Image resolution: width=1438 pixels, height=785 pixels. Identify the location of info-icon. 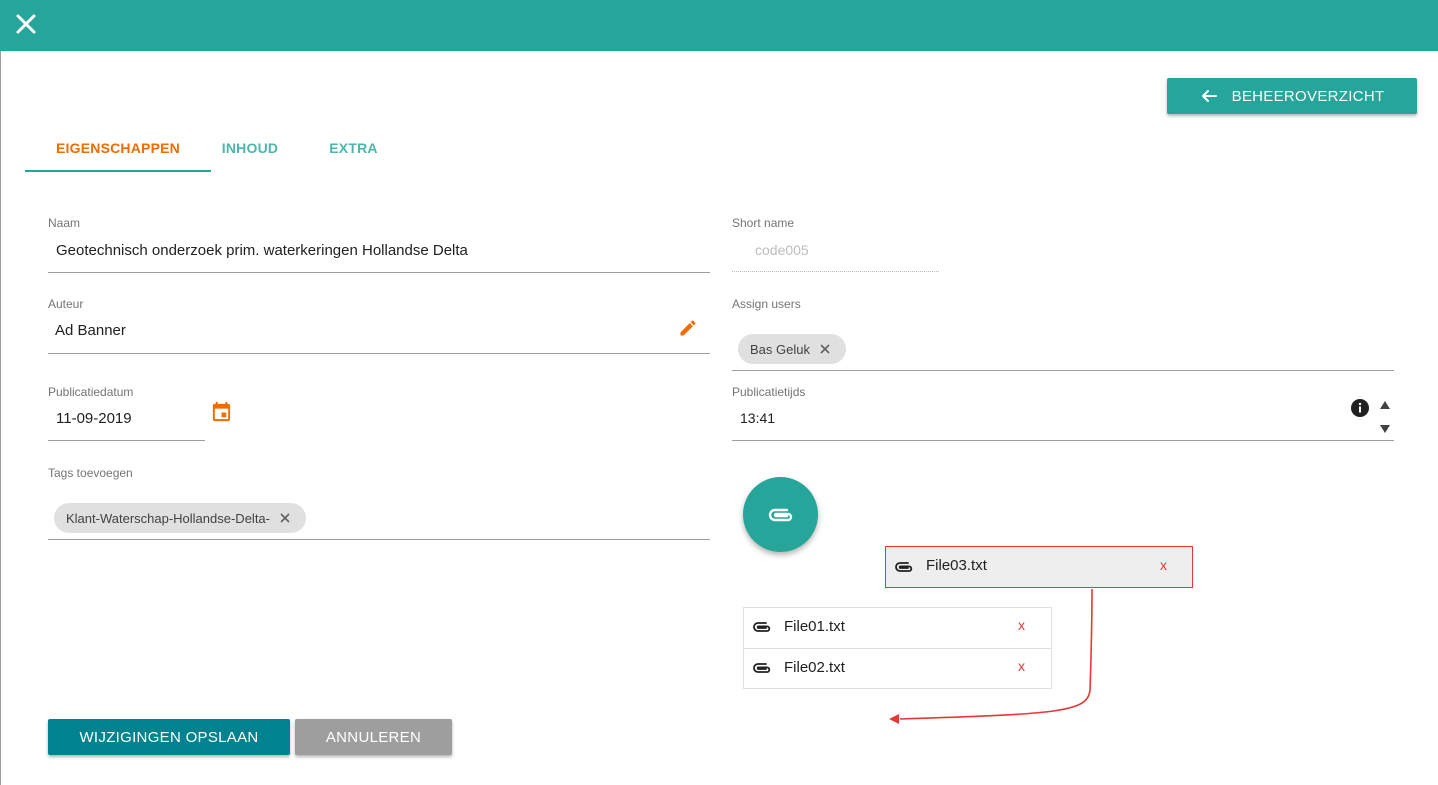
(1360, 408).